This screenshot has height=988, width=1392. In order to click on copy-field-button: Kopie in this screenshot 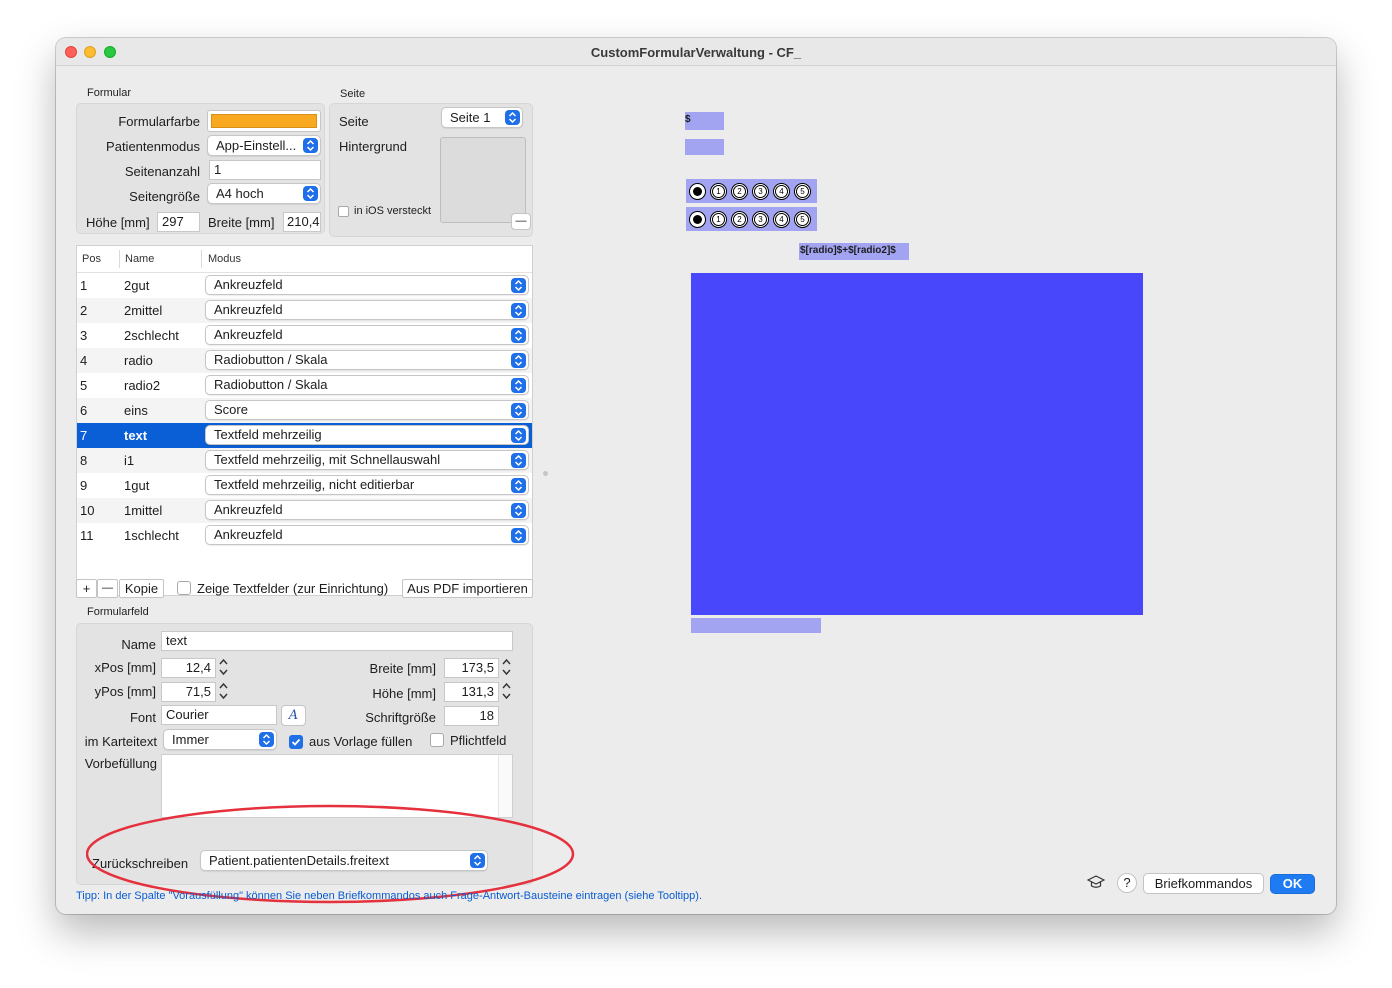, I will do `click(141, 588)`.